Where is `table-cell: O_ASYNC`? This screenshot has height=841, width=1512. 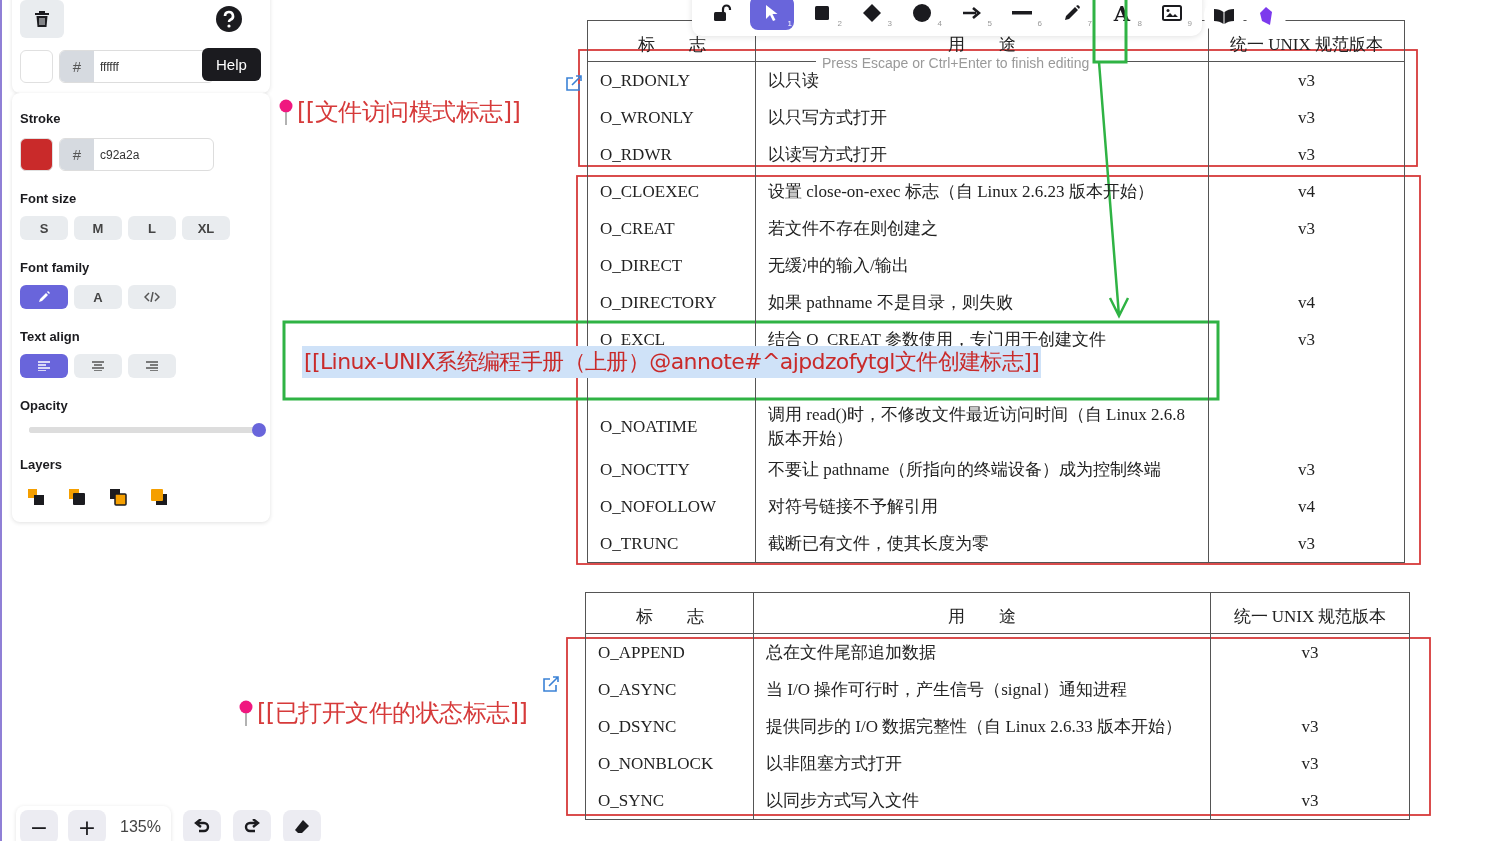 table-cell: O_ASYNC is located at coordinates (670, 689).